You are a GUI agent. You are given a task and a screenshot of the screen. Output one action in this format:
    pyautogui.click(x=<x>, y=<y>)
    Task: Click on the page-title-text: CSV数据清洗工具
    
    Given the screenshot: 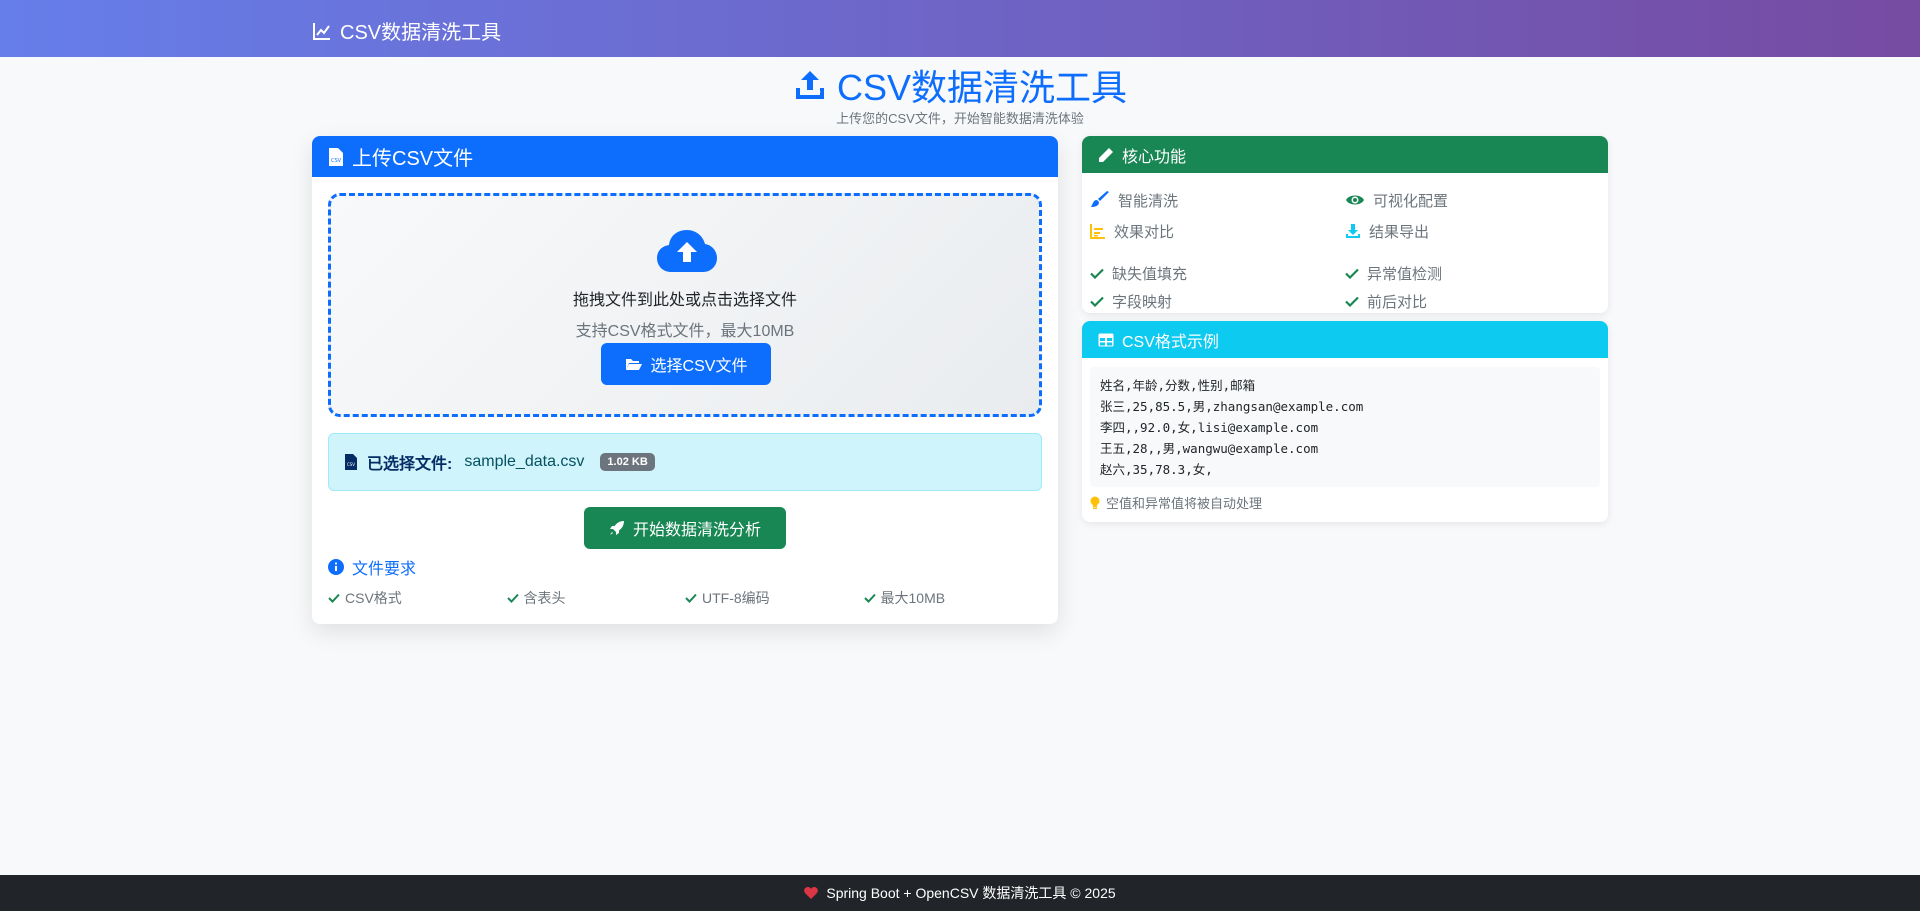 What is the action you would take?
    pyautogui.click(x=982, y=87)
    